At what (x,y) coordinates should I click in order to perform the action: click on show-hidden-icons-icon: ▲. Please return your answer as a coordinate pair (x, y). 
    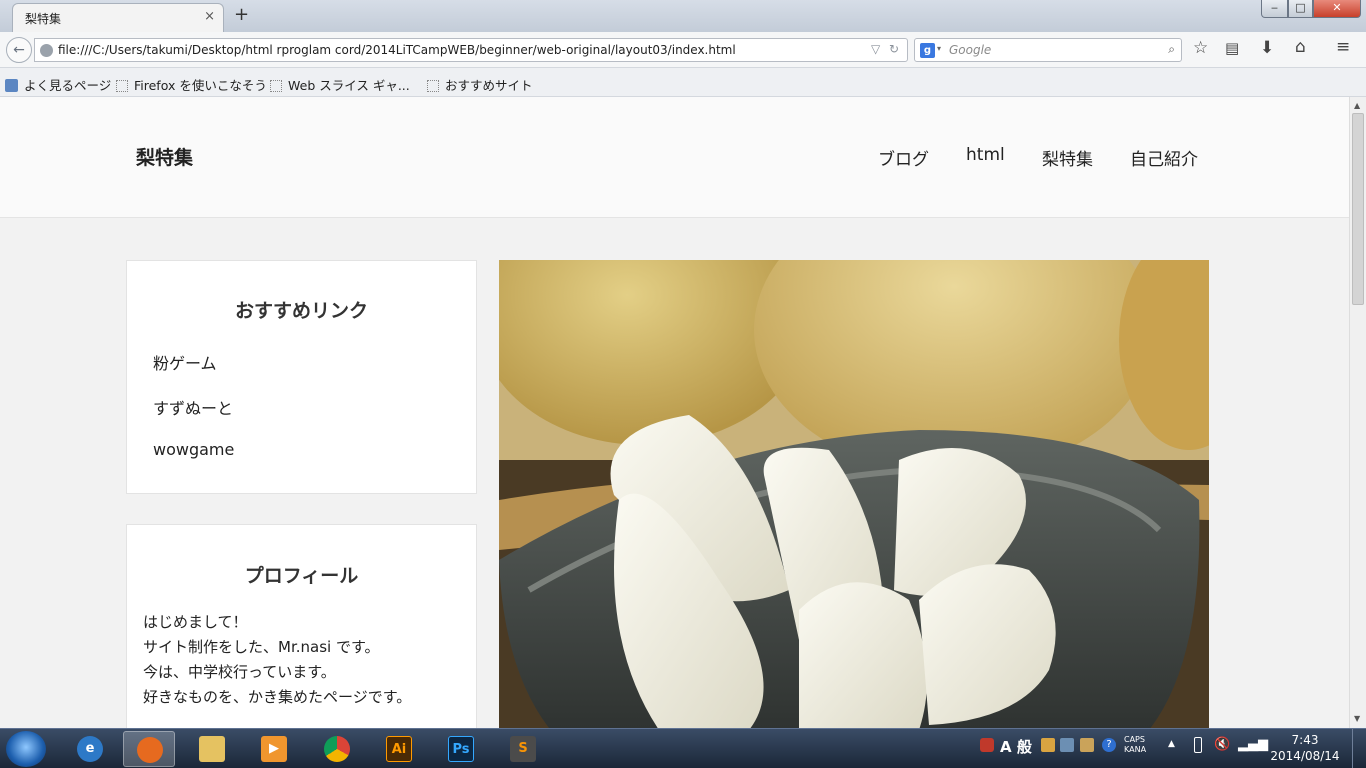
    Looking at the image, I should click on (1171, 744).